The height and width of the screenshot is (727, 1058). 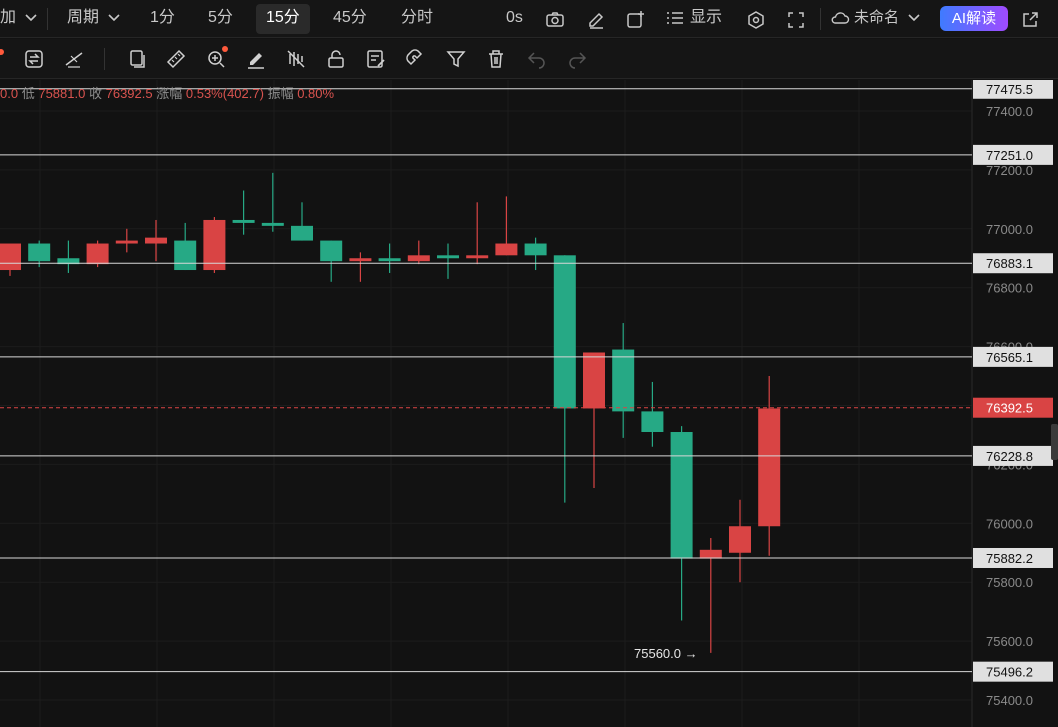 What do you see at coordinates (162, 19) in the screenshot?
I see `interval-1m: 1分` at bounding box center [162, 19].